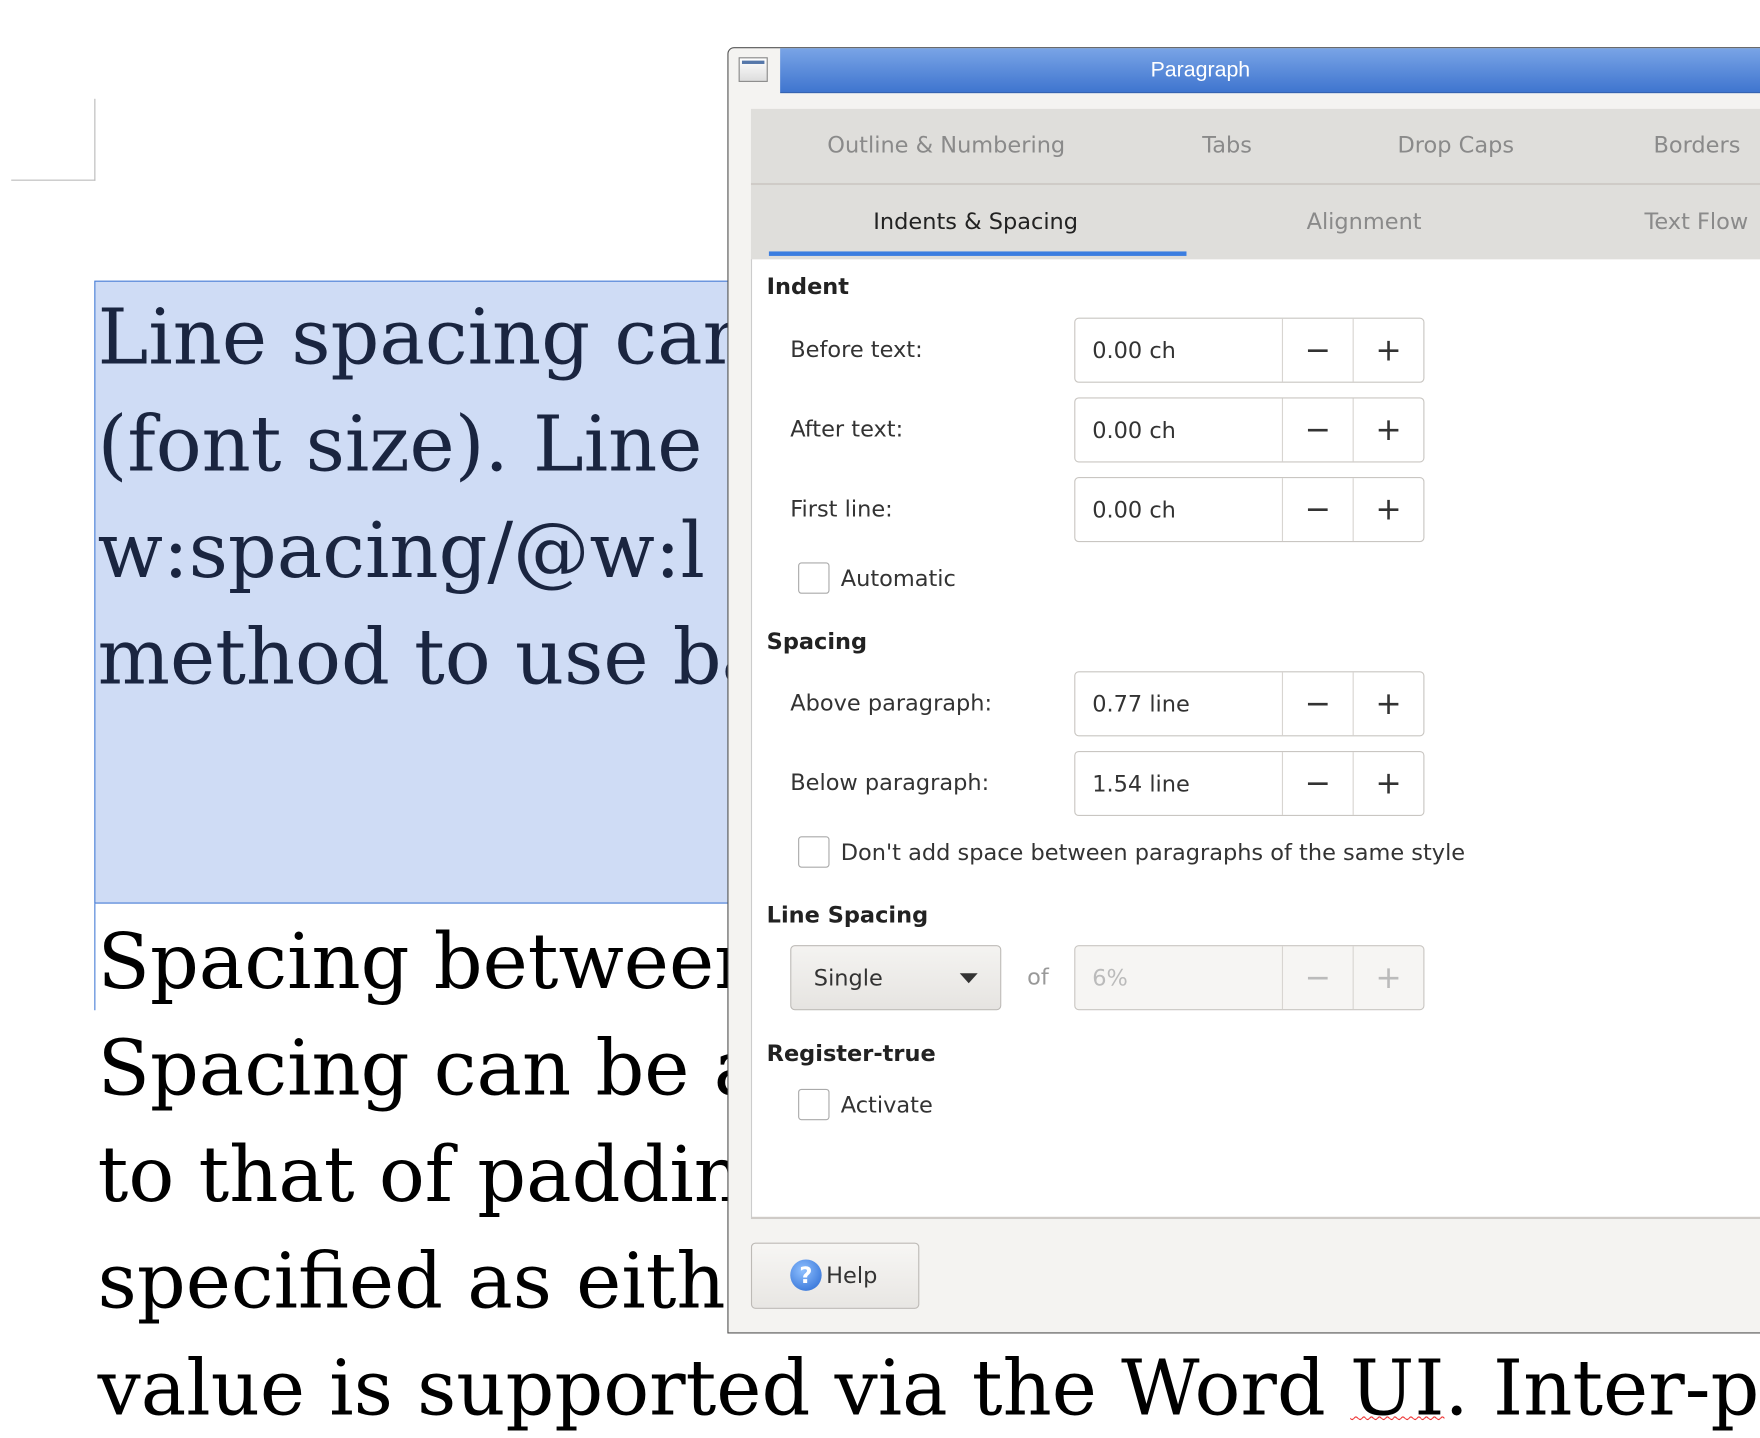 Image resolution: width=1760 pixels, height=1438 pixels. I want to click on help-button: ? Help, so click(835, 1275).